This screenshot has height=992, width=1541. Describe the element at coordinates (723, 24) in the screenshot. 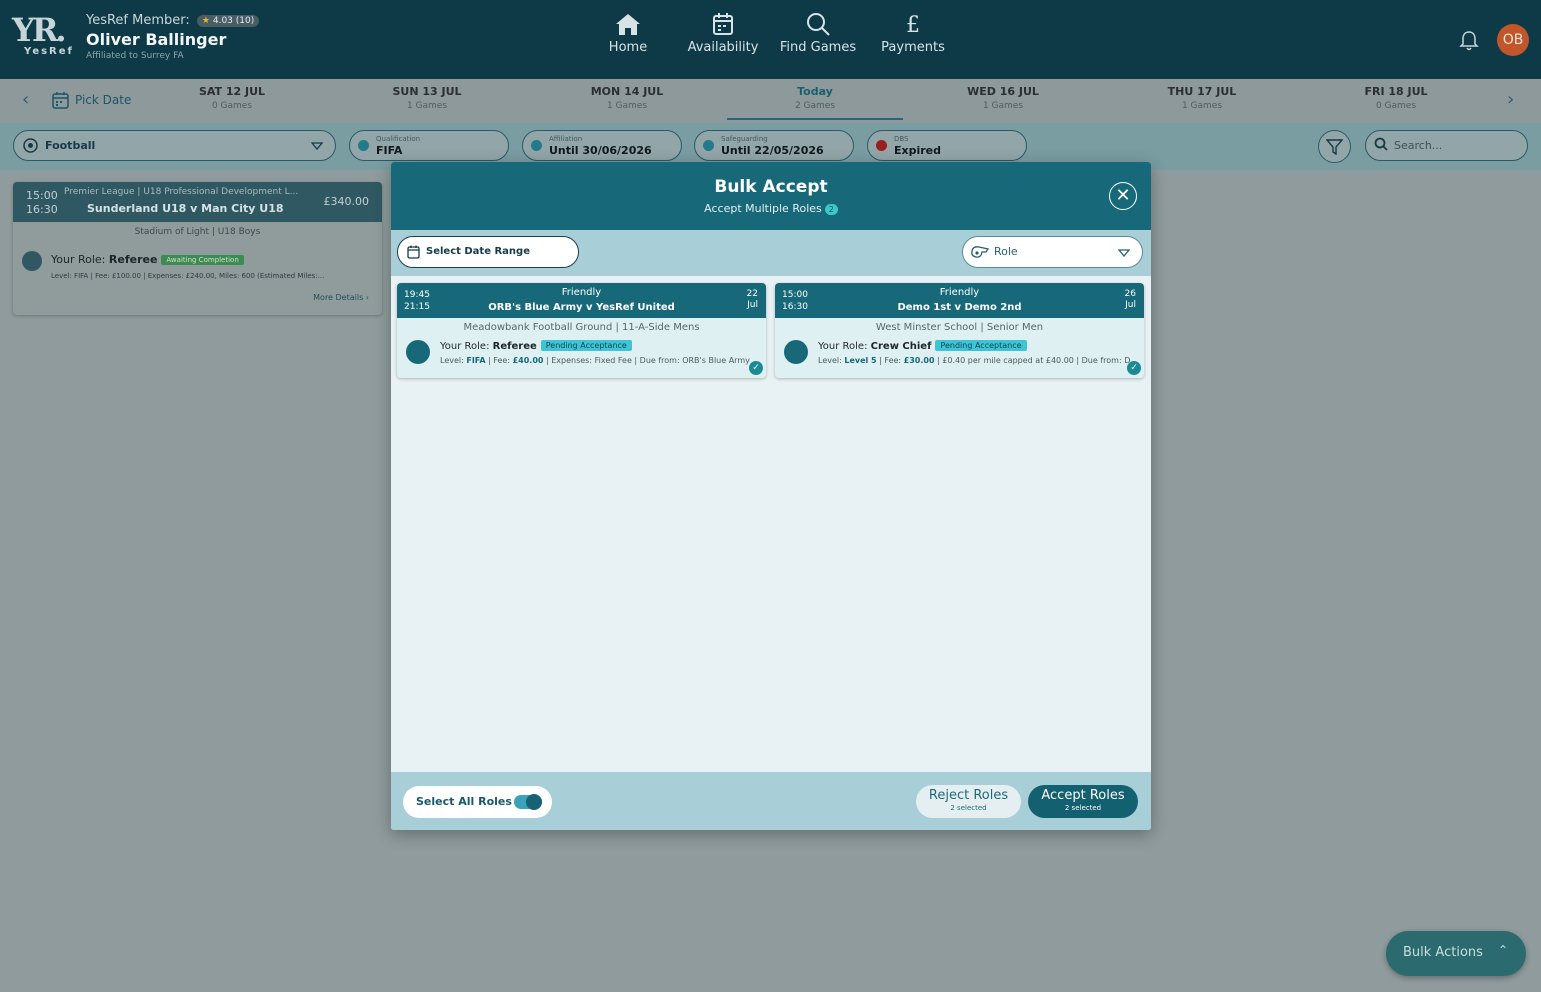

I see `calendar-icon` at that location.